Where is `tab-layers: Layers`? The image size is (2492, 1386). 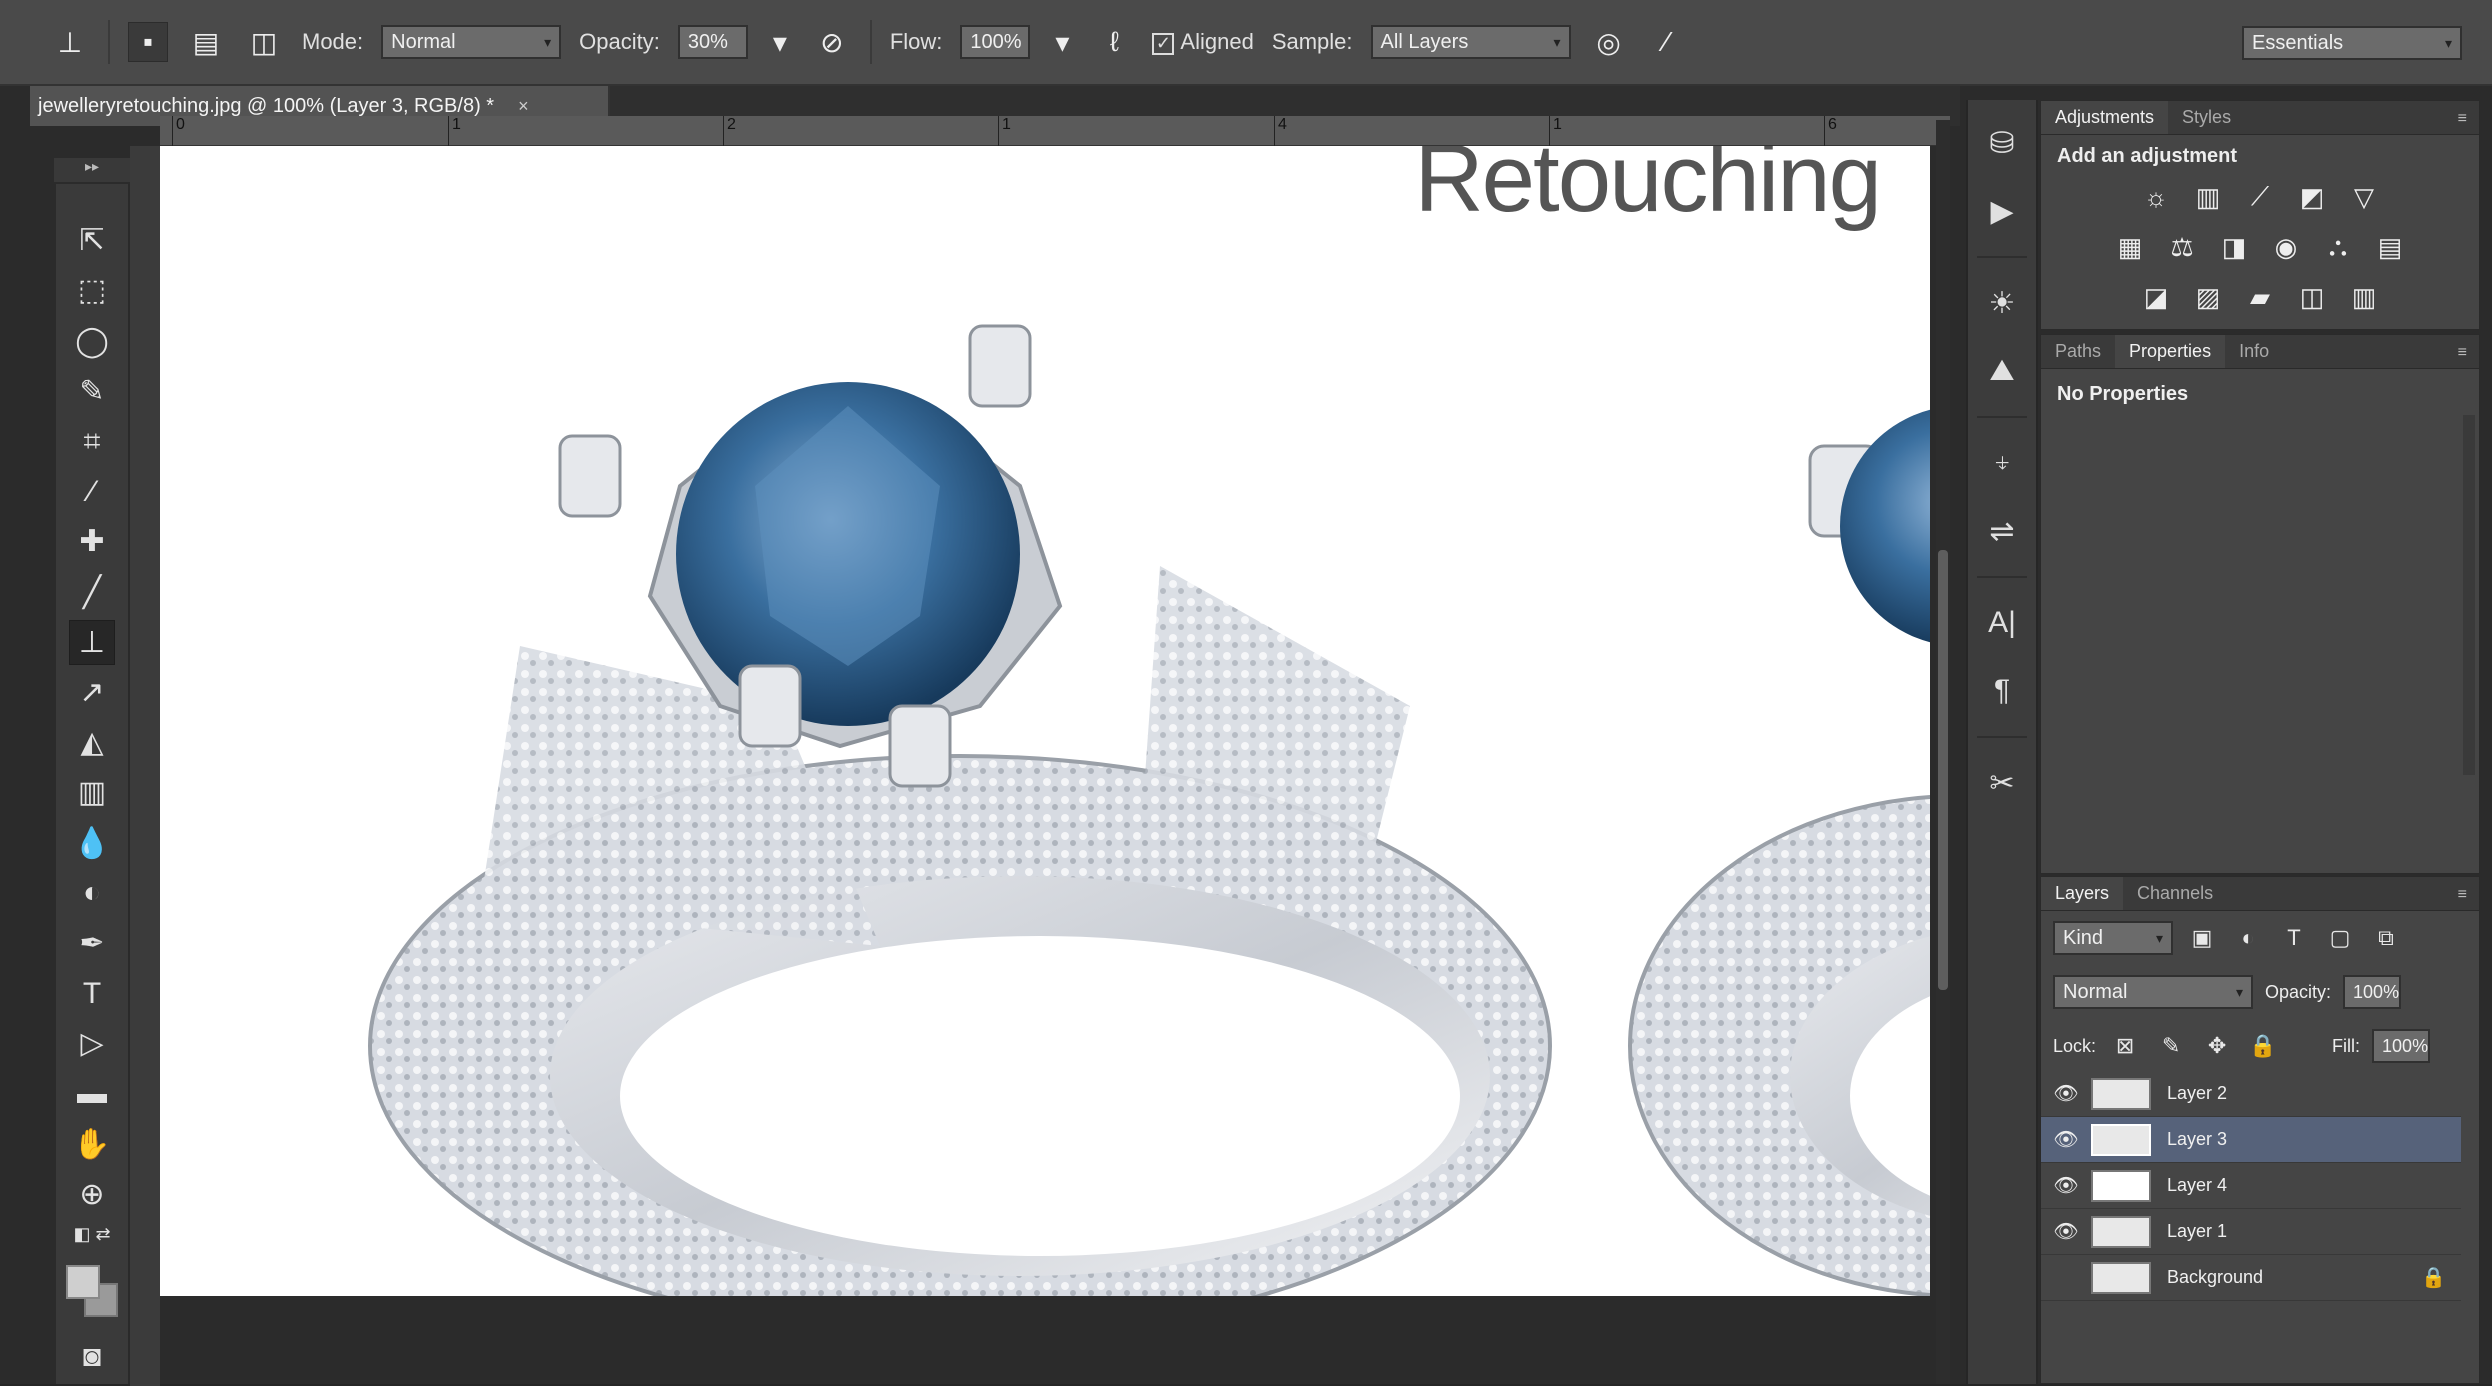
tab-layers: Layers is located at coordinates (2082, 893).